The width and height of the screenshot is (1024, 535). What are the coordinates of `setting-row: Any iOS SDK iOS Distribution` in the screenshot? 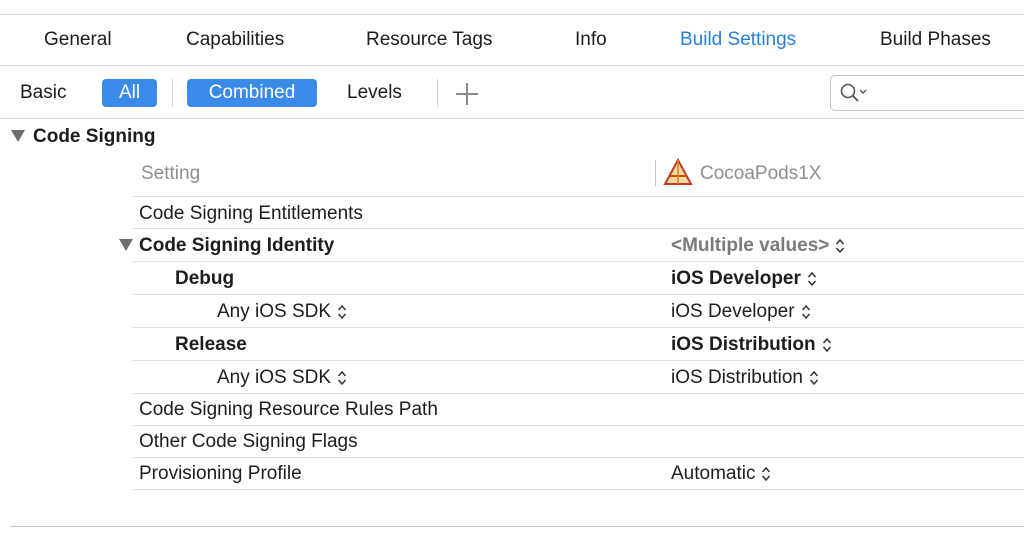 It's located at (578, 377).